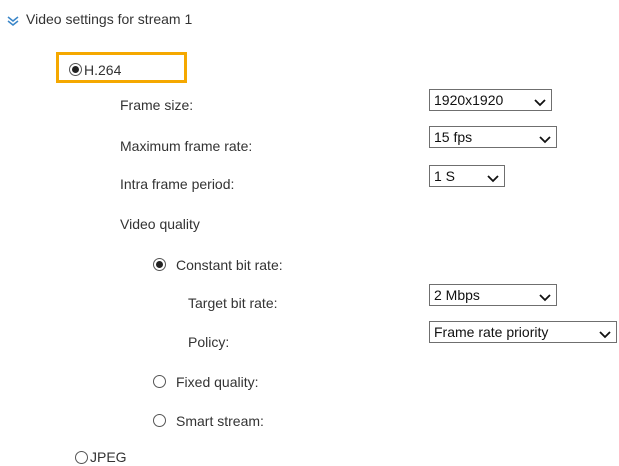 This screenshot has height=466, width=619. I want to click on policy-value: Frame rate priority, so click(491, 332).